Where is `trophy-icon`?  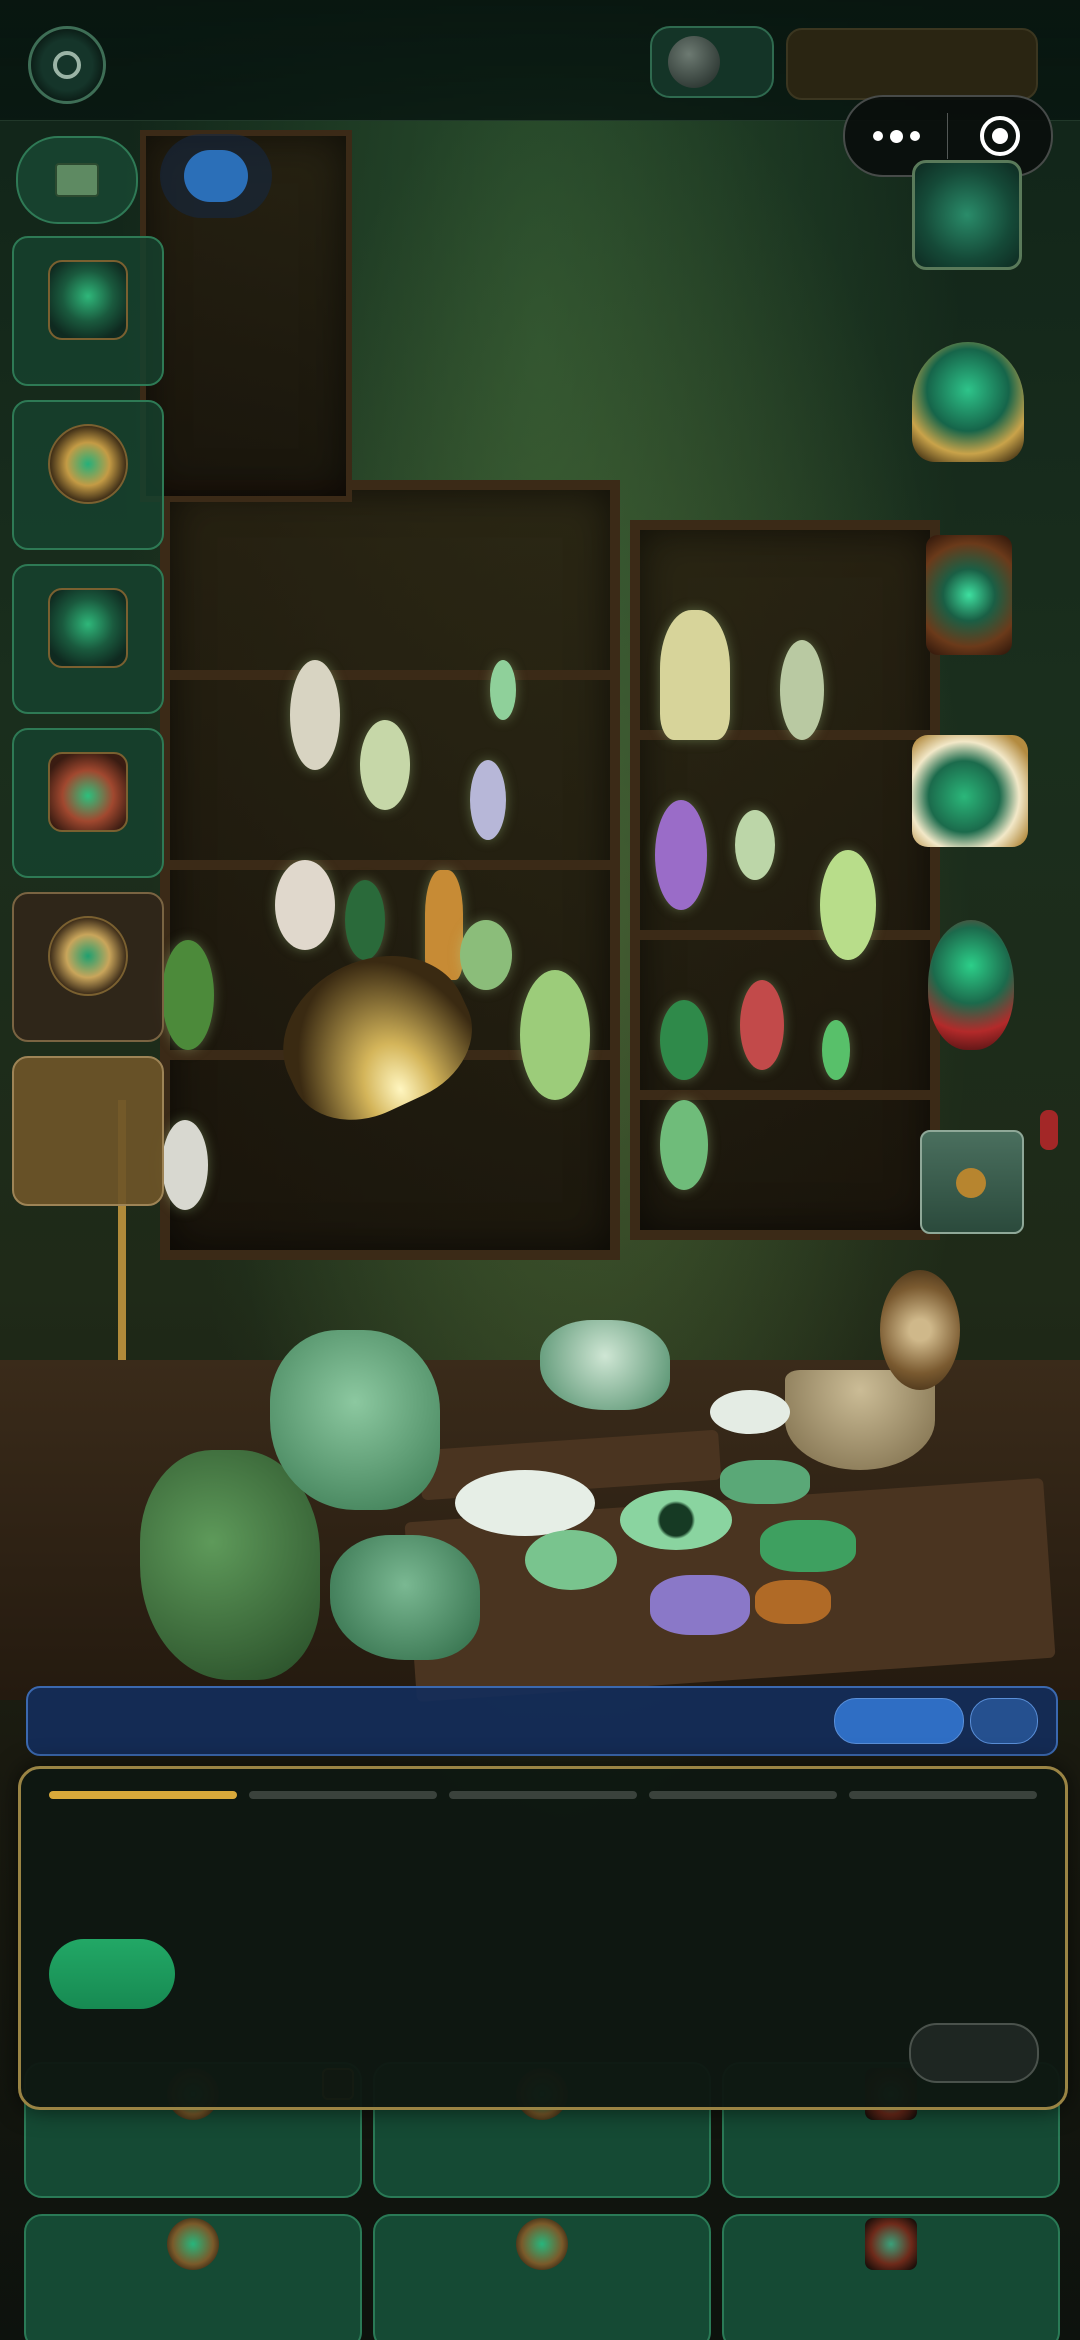 trophy-icon is located at coordinates (968, 402).